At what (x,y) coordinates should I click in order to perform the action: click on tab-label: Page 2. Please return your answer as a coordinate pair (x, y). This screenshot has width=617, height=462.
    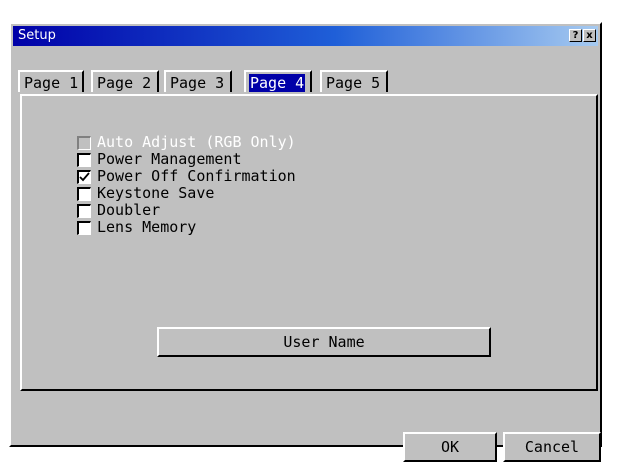
    Looking at the image, I should click on (124, 83).